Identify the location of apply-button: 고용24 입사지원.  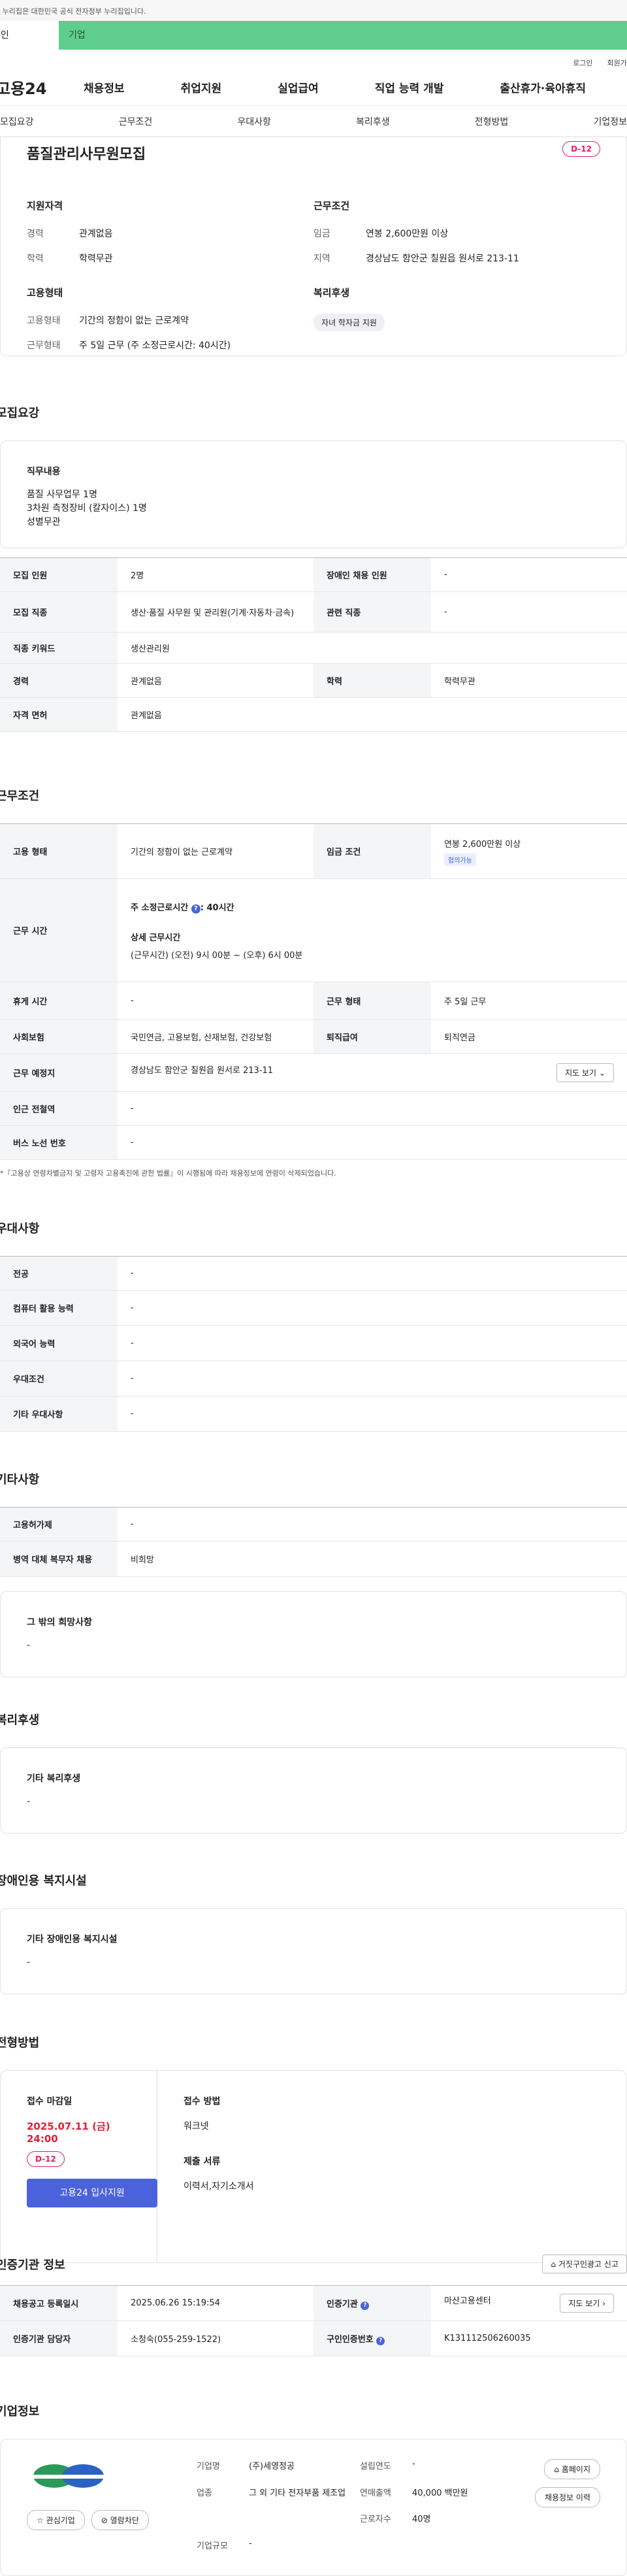
(92, 2193).